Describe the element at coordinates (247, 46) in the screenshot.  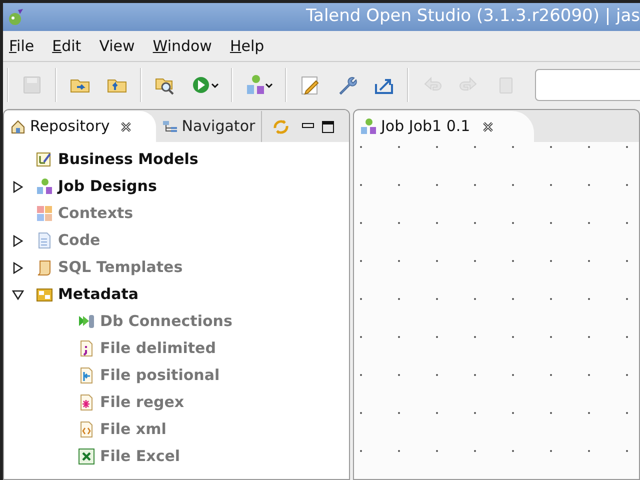
I see `menu-item: Help` at that location.